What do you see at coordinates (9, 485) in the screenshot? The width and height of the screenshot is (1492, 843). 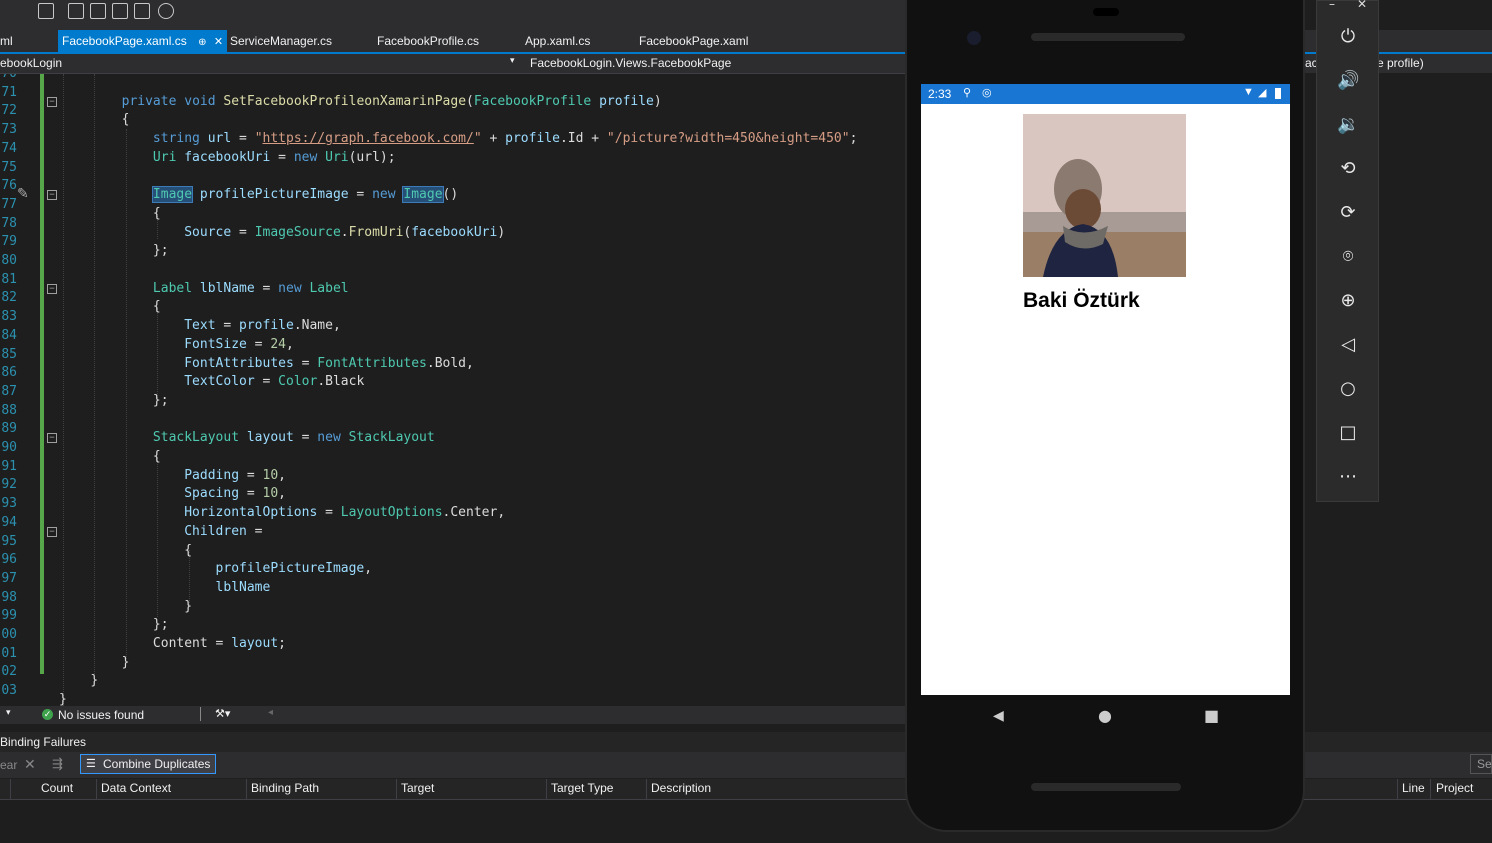 I see `line-number: 92` at bounding box center [9, 485].